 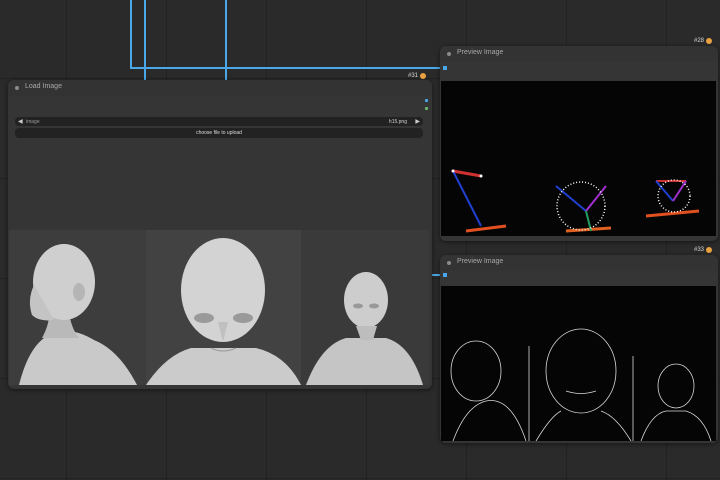 What do you see at coordinates (426, 100) in the screenshot?
I see `image-output-port` at bounding box center [426, 100].